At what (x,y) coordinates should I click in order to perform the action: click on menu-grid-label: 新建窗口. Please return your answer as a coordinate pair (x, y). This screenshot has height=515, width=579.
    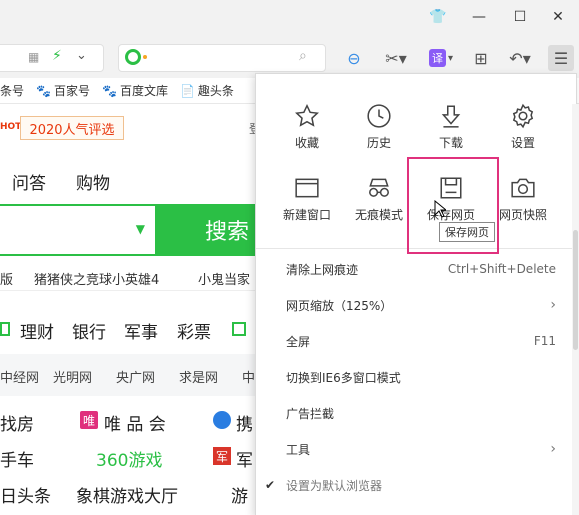
    Looking at the image, I should click on (306, 215).